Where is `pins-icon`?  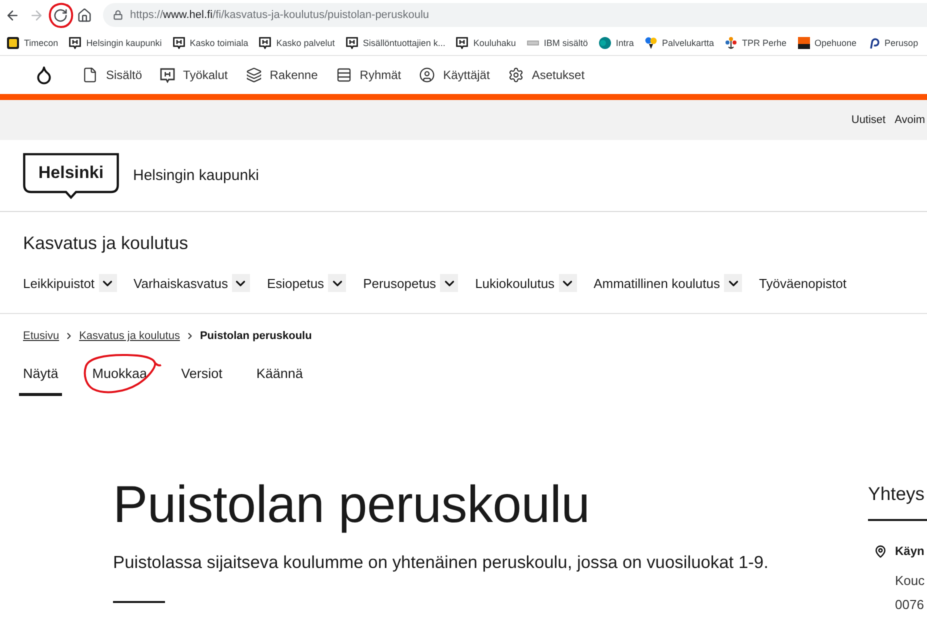 pins-icon is located at coordinates (650, 42).